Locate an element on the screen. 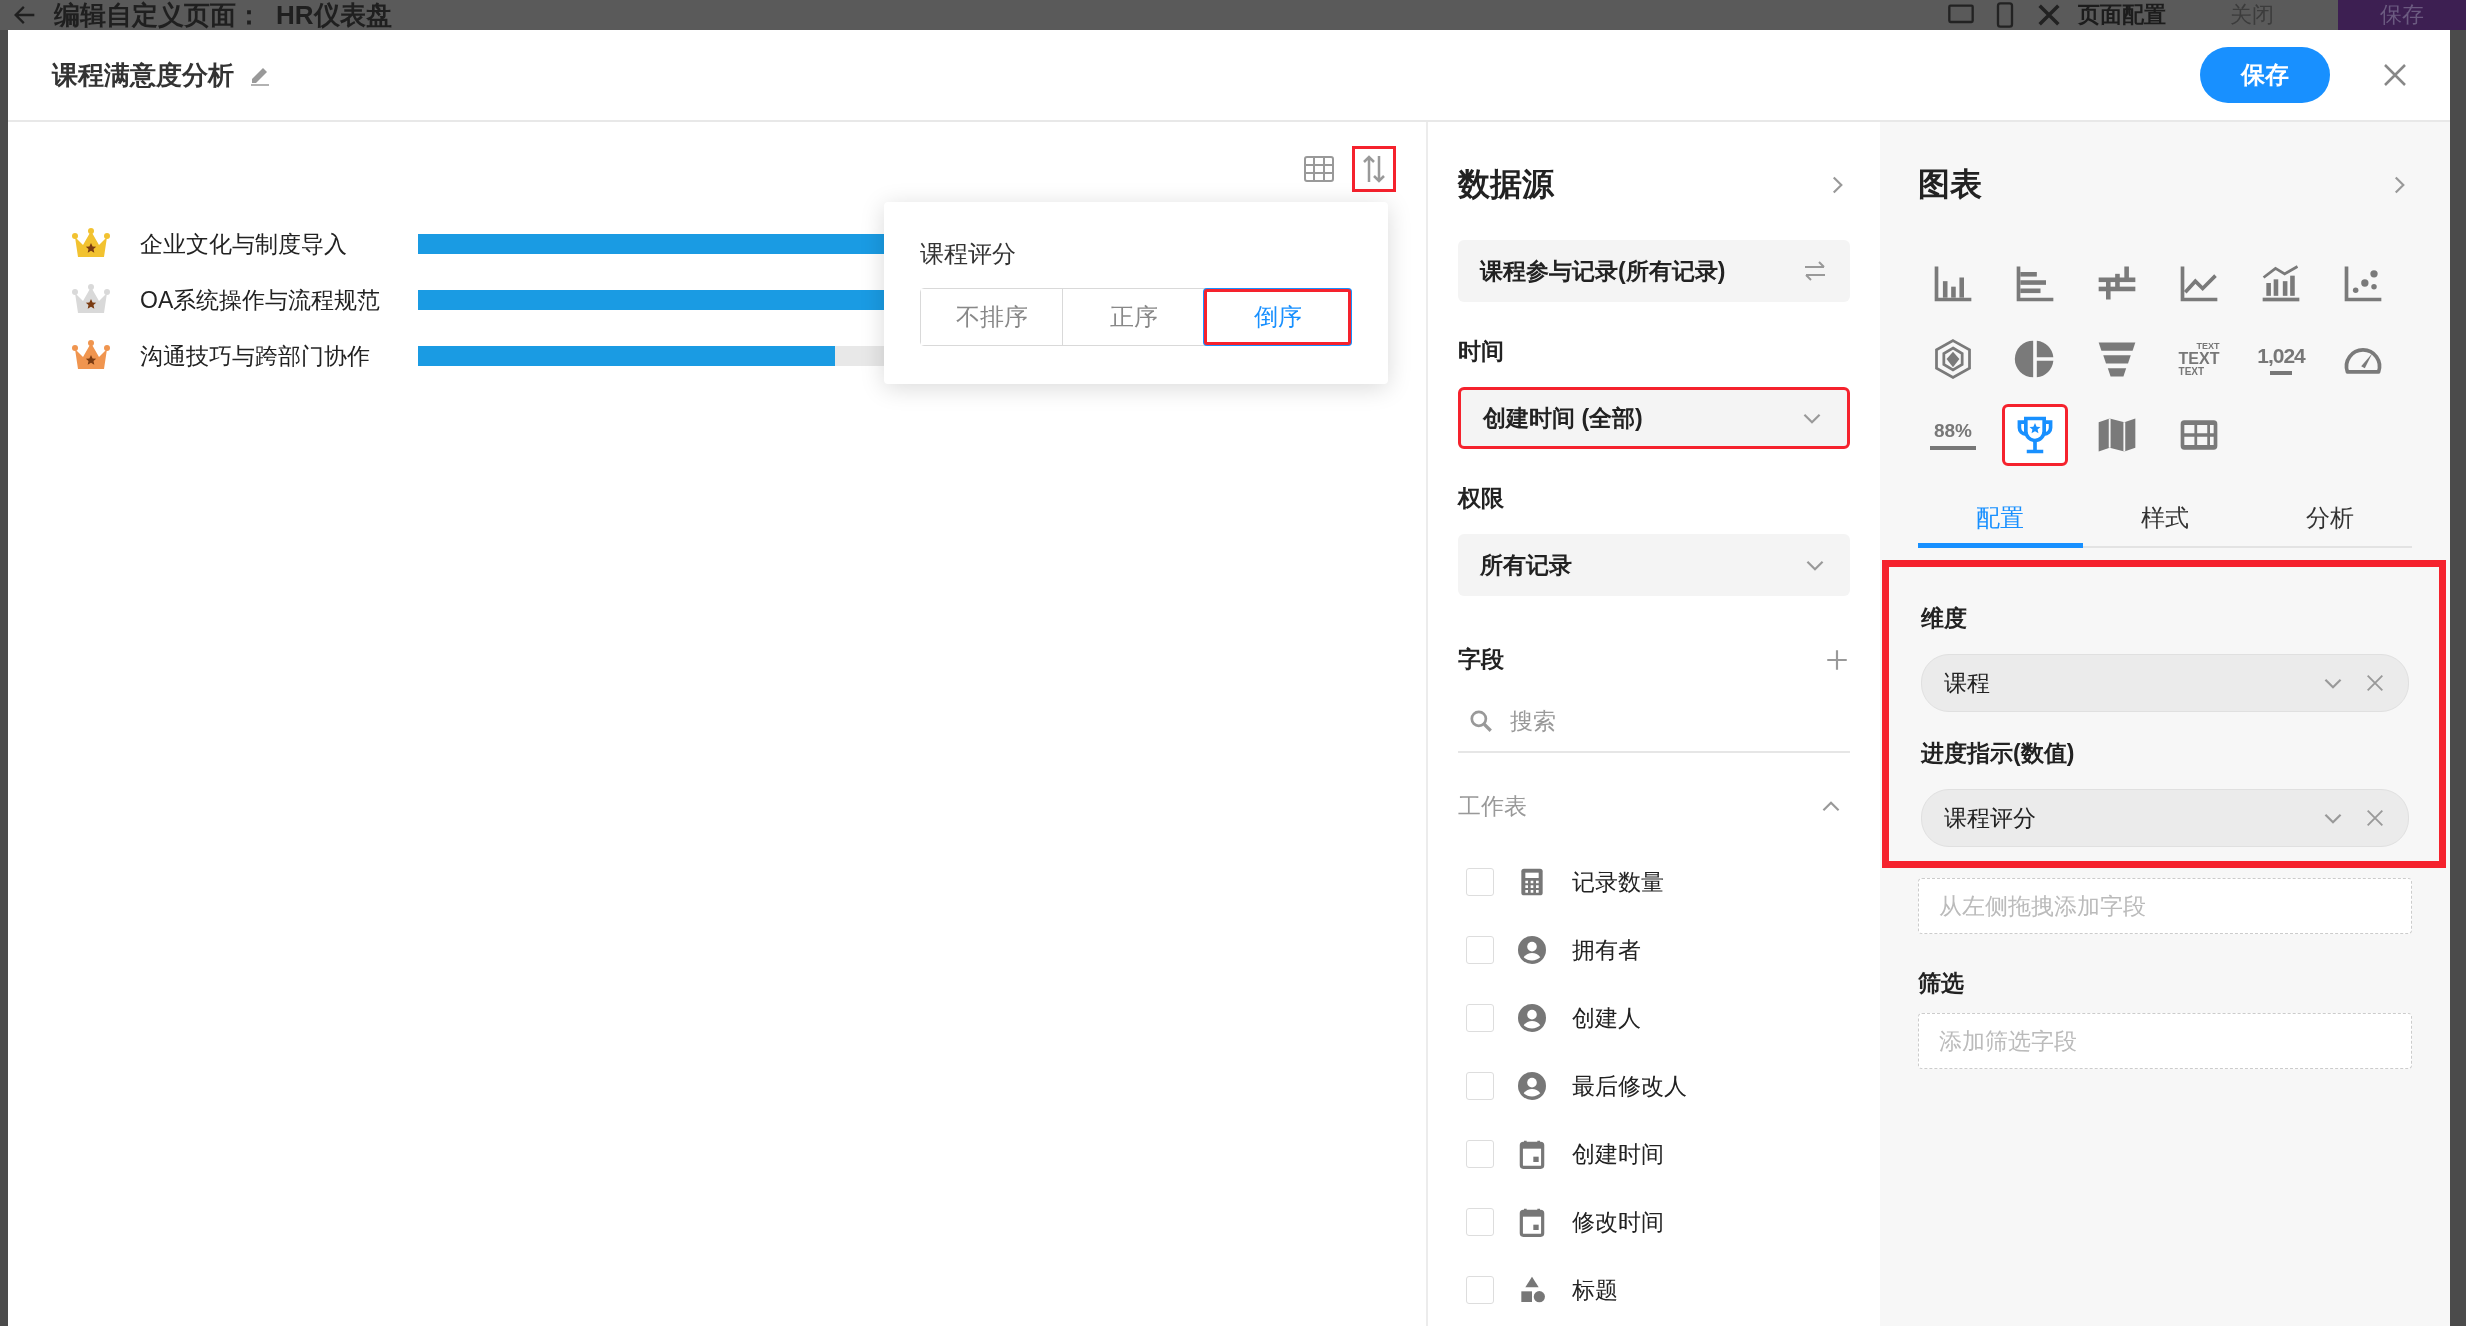 The image size is (2466, 1326). dropdown: 所有记录 is located at coordinates (1654, 565).